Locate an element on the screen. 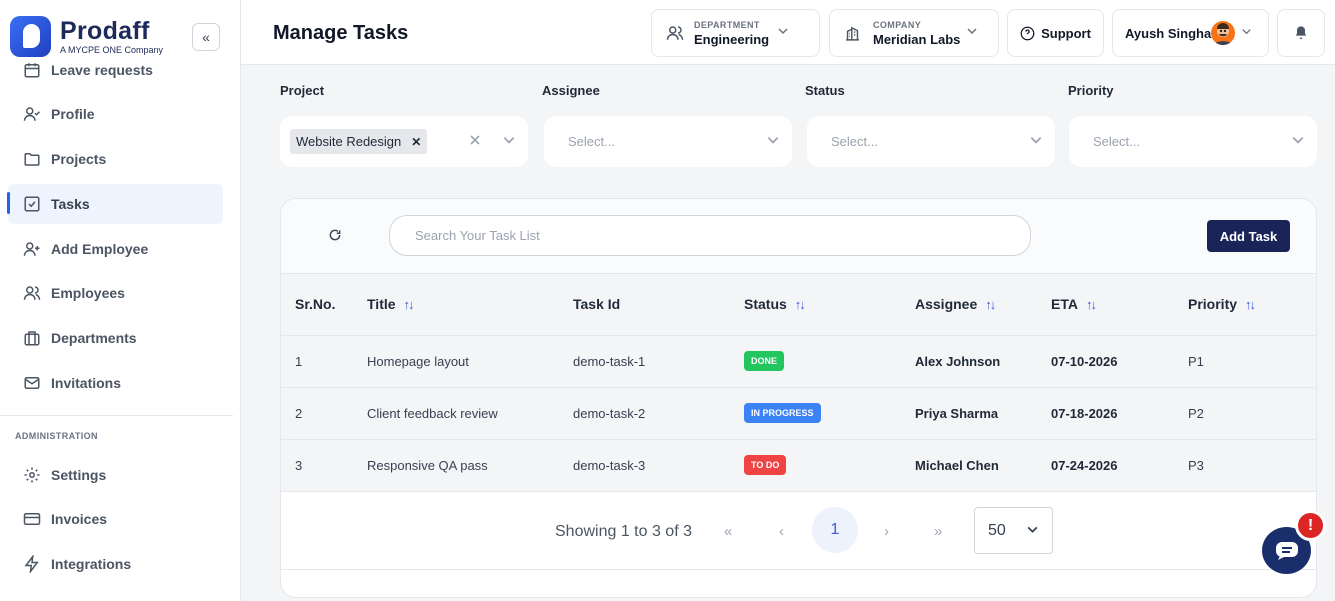 The image size is (1335, 601). company-value: Meridian Labs is located at coordinates (917, 39).